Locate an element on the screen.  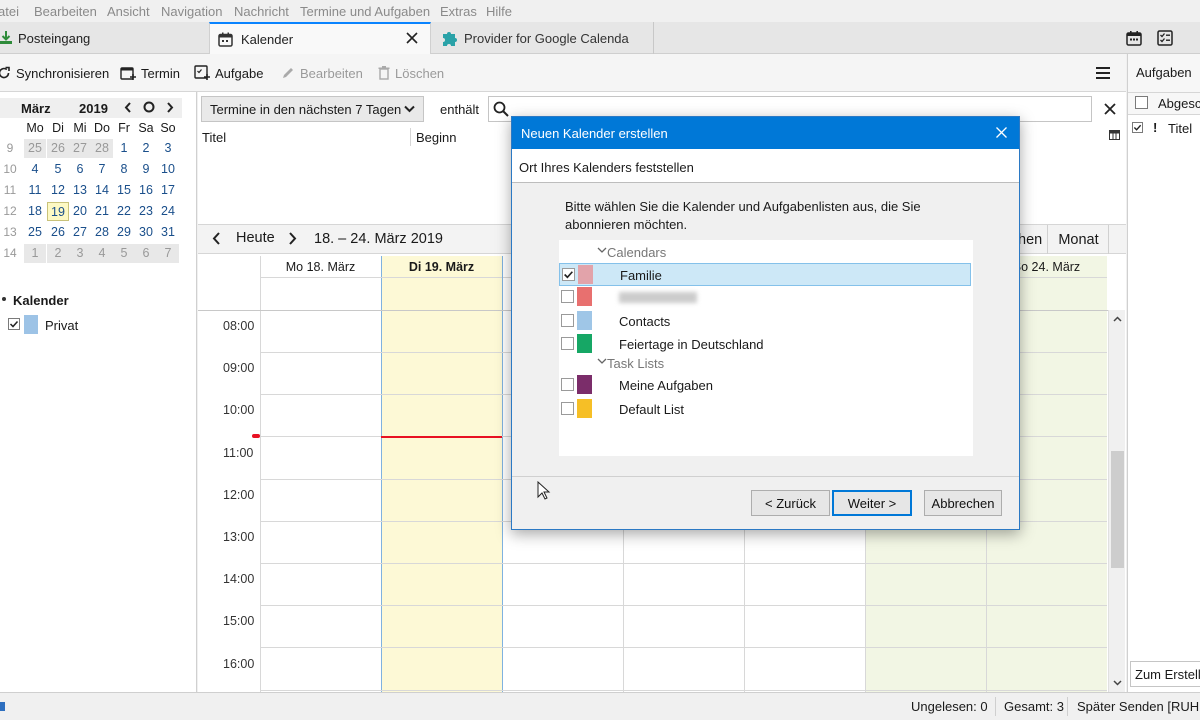
next-button: Weiter > is located at coordinates (872, 503).